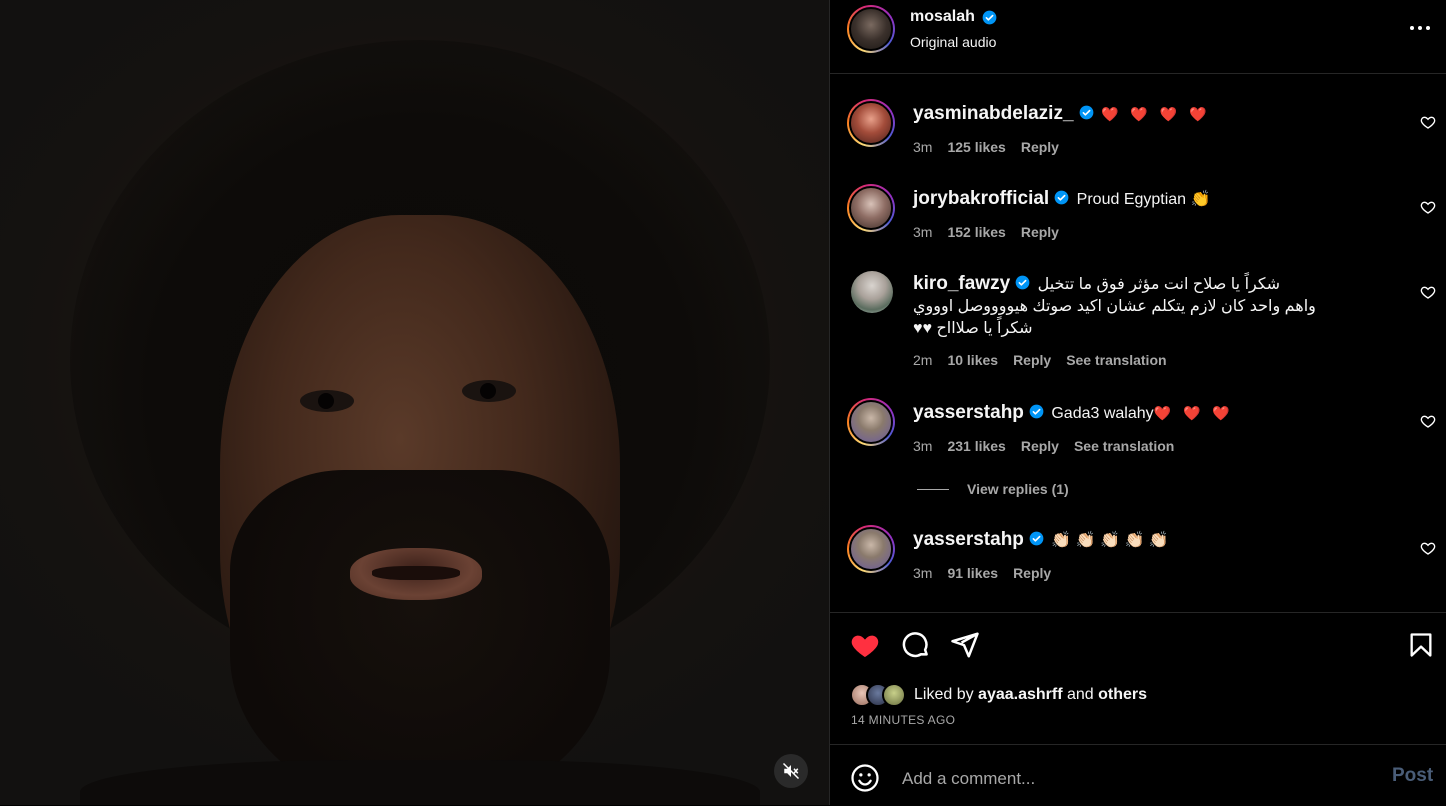  What do you see at coordinates (1080, 694) in the screenshot?
I see `liked-by-and: and` at bounding box center [1080, 694].